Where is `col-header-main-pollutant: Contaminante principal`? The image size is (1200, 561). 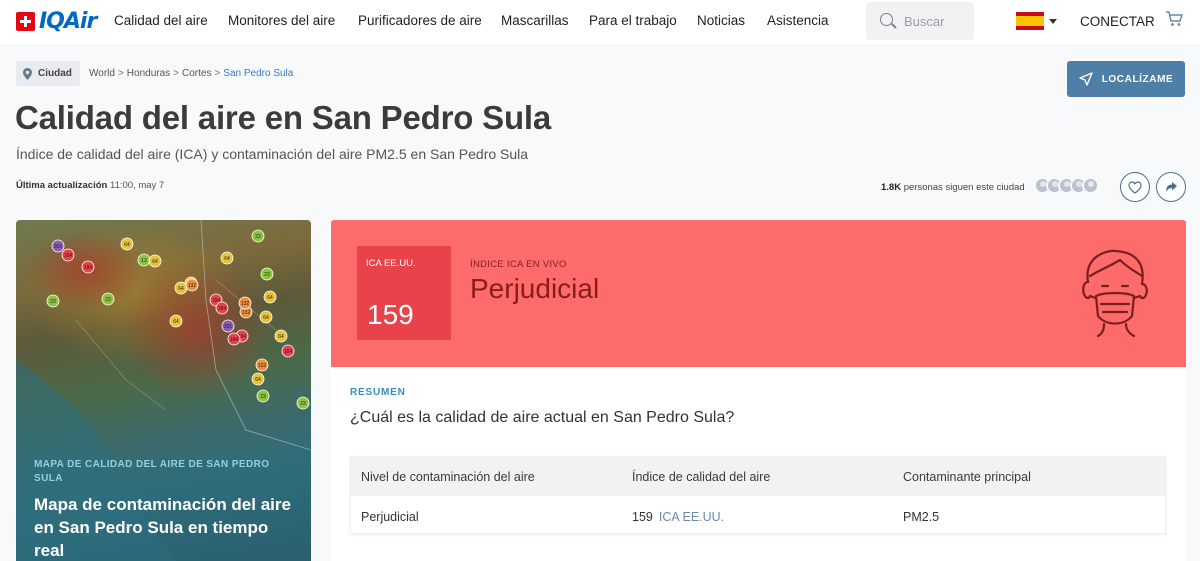
col-header-main-pollutant: Contaminante principal is located at coordinates (967, 477).